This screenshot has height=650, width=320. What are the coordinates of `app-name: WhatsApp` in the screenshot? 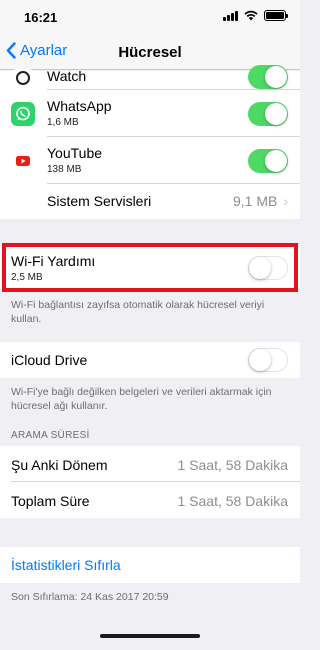 It's located at (79, 106).